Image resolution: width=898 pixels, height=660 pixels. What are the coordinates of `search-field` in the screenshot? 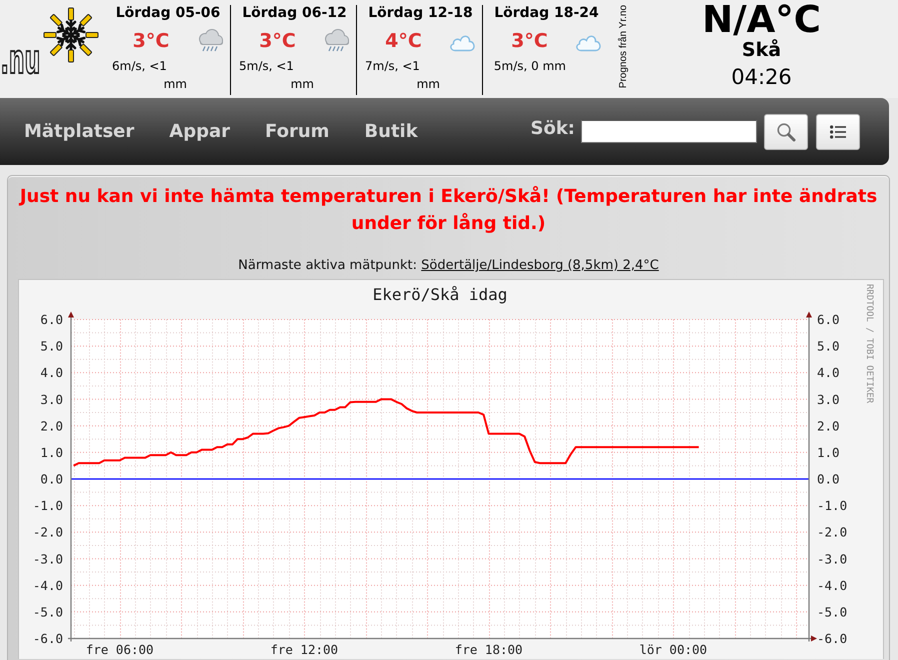 It's located at (669, 131).